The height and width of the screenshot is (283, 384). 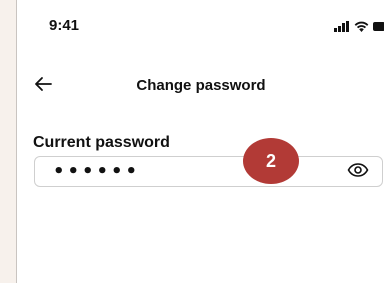 I want to click on wifi-icon, so click(x=361, y=28).